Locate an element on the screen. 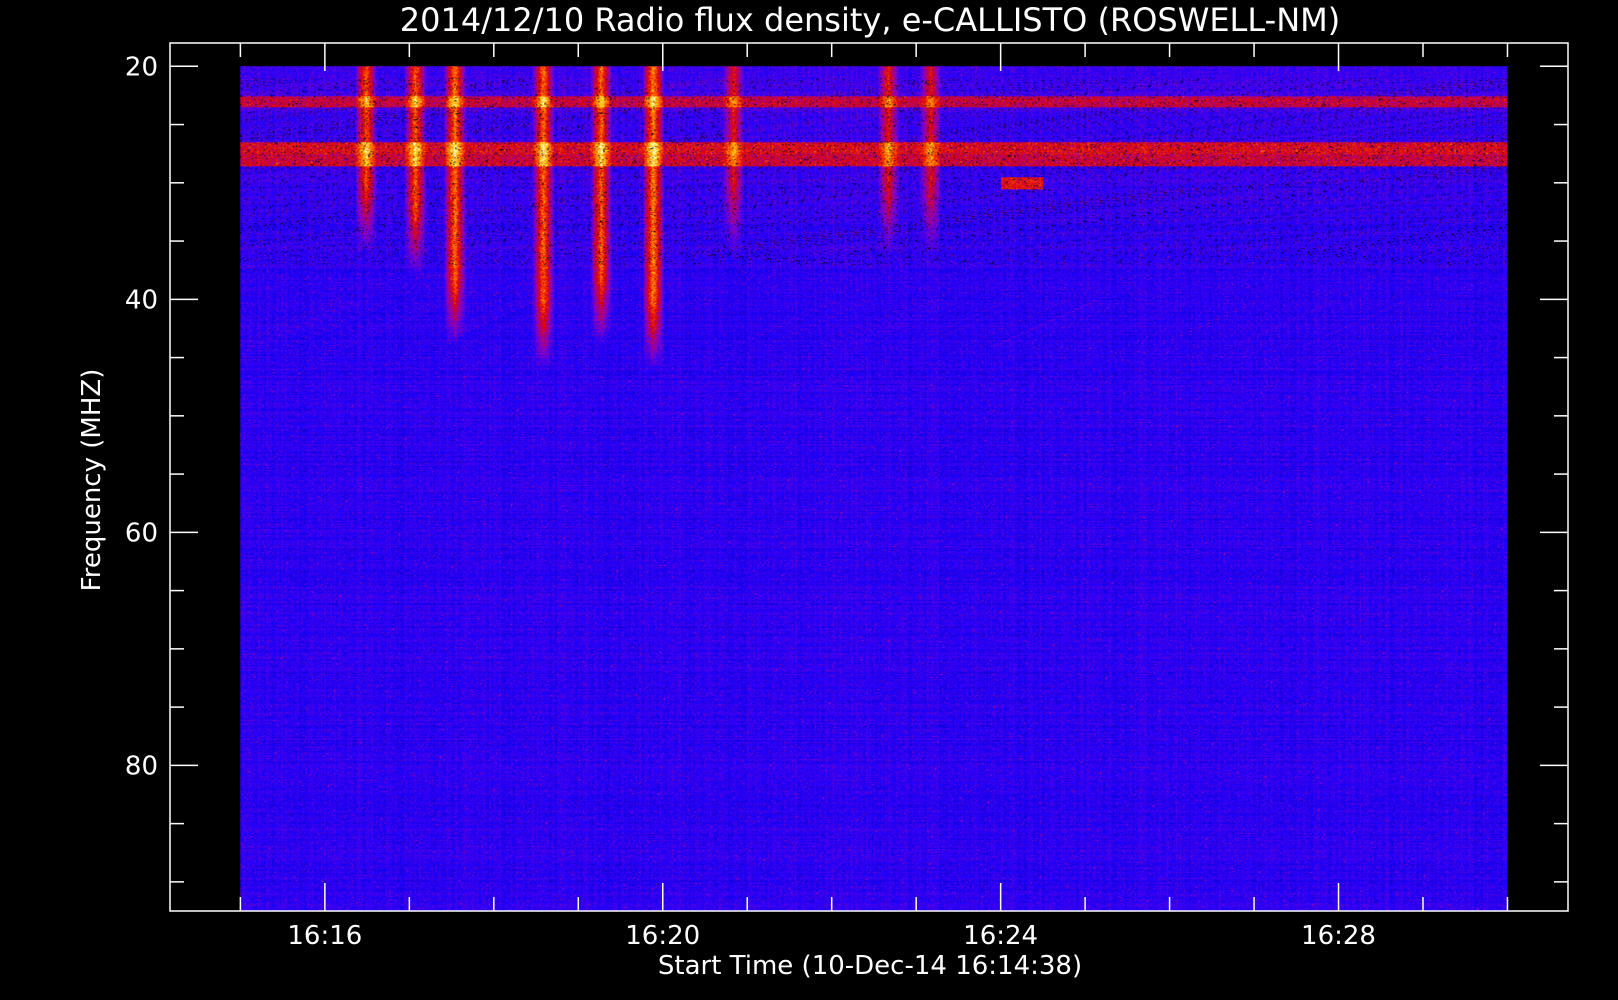 This screenshot has height=1000, width=1618. x-tick-label: 16:28 is located at coordinates (1338, 936).